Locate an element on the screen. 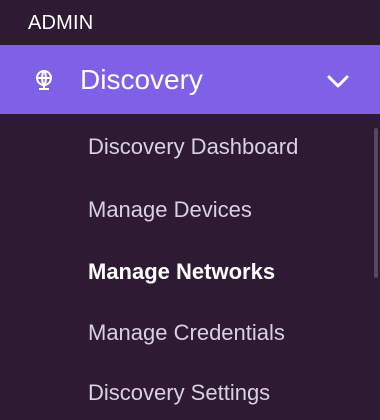  submenu-item-manage-networks: Manage Networks is located at coordinates (181, 272).